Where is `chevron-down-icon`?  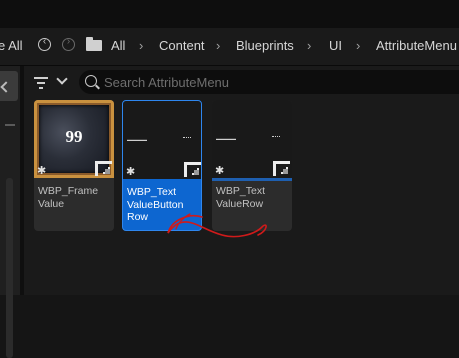
chevron-down-icon is located at coordinates (62, 79).